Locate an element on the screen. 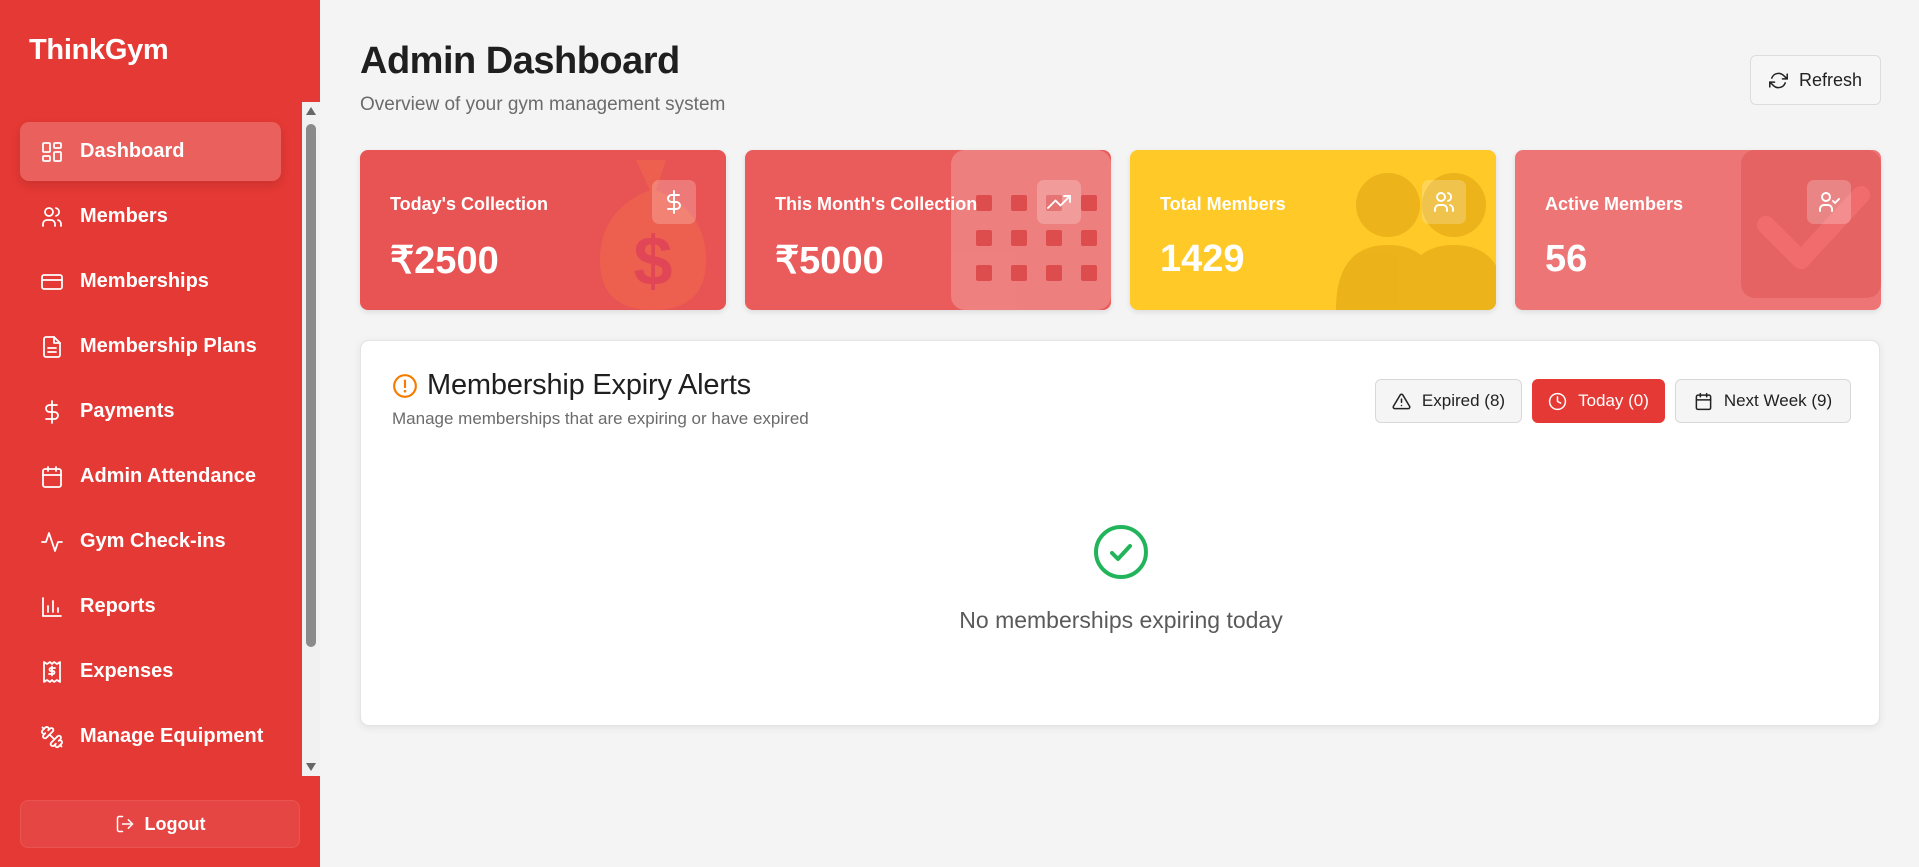 The image size is (1919, 867). logout-icon is located at coordinates (124, 824).